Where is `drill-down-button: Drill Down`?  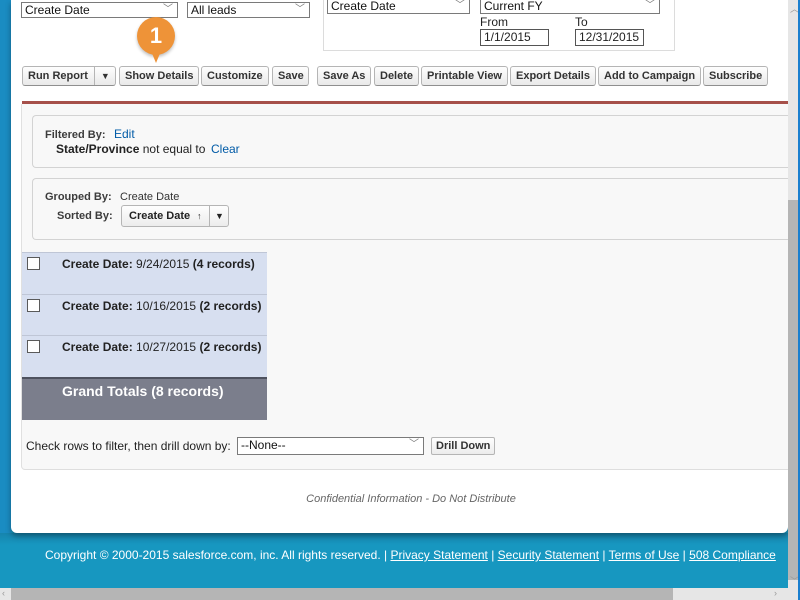
drill-down-button: Drill Down is located at coordinates (463, 446).